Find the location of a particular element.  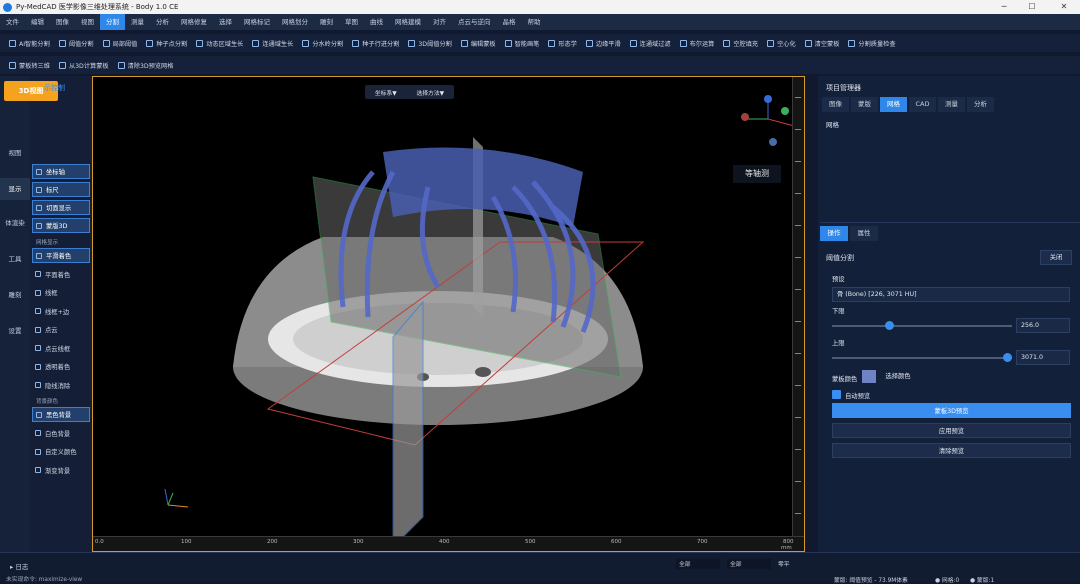

mask-info: 蒙版: 阈值预览 - 73.9M体素 is located at coordinates (871, 581).